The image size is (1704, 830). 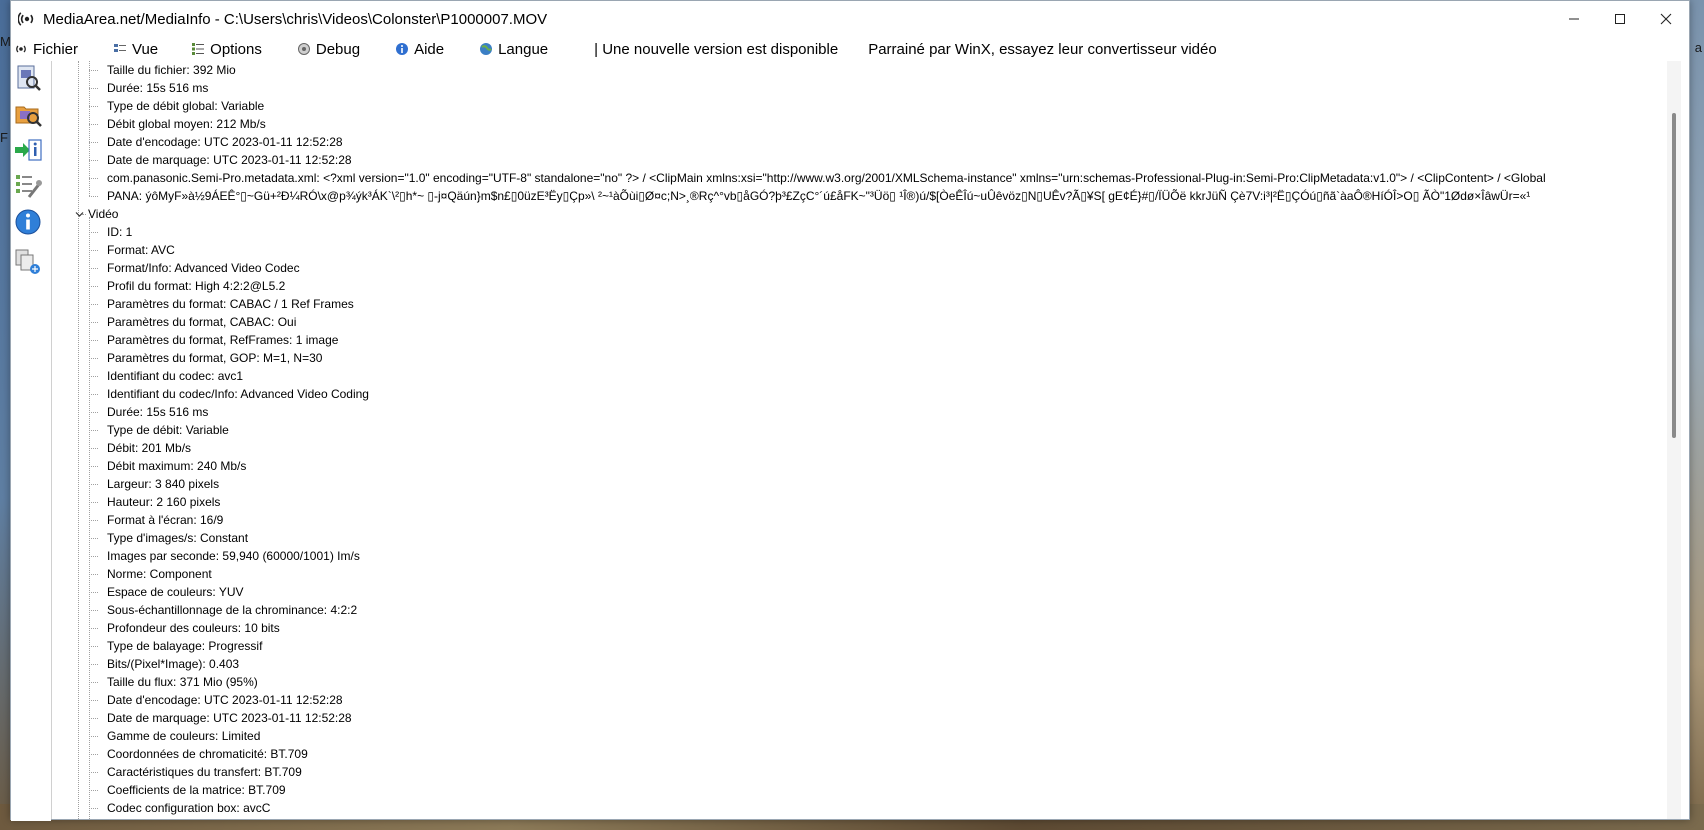 What do you see at coordinates (328, 49) in the screenshot?
I see `menu-debug: Debug` at bounding box center [328, 49].